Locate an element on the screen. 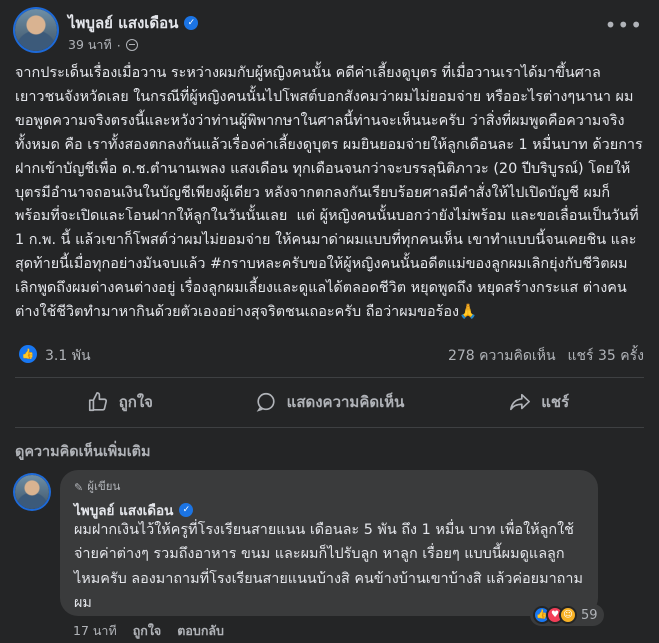  post-stats: 👍 3.1 พัน 278 ความคิดเห็น แชร์ 35 ครั้ง is located at coordinates (329, 355).